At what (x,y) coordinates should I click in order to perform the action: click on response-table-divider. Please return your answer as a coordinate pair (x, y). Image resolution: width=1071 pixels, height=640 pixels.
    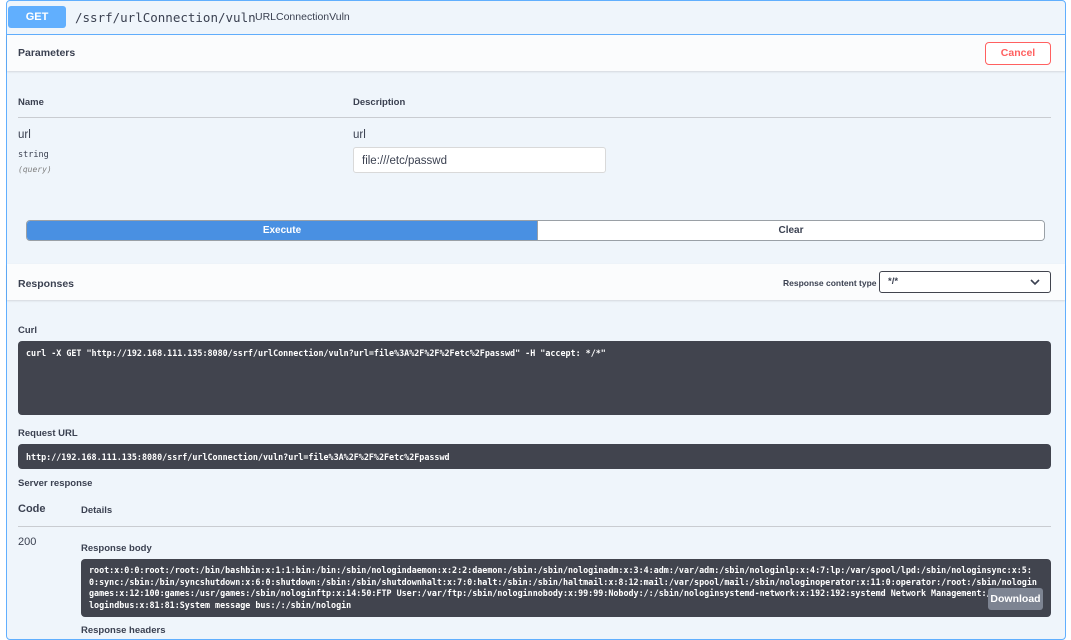
    Looking at the image, I should click on (534, 526).